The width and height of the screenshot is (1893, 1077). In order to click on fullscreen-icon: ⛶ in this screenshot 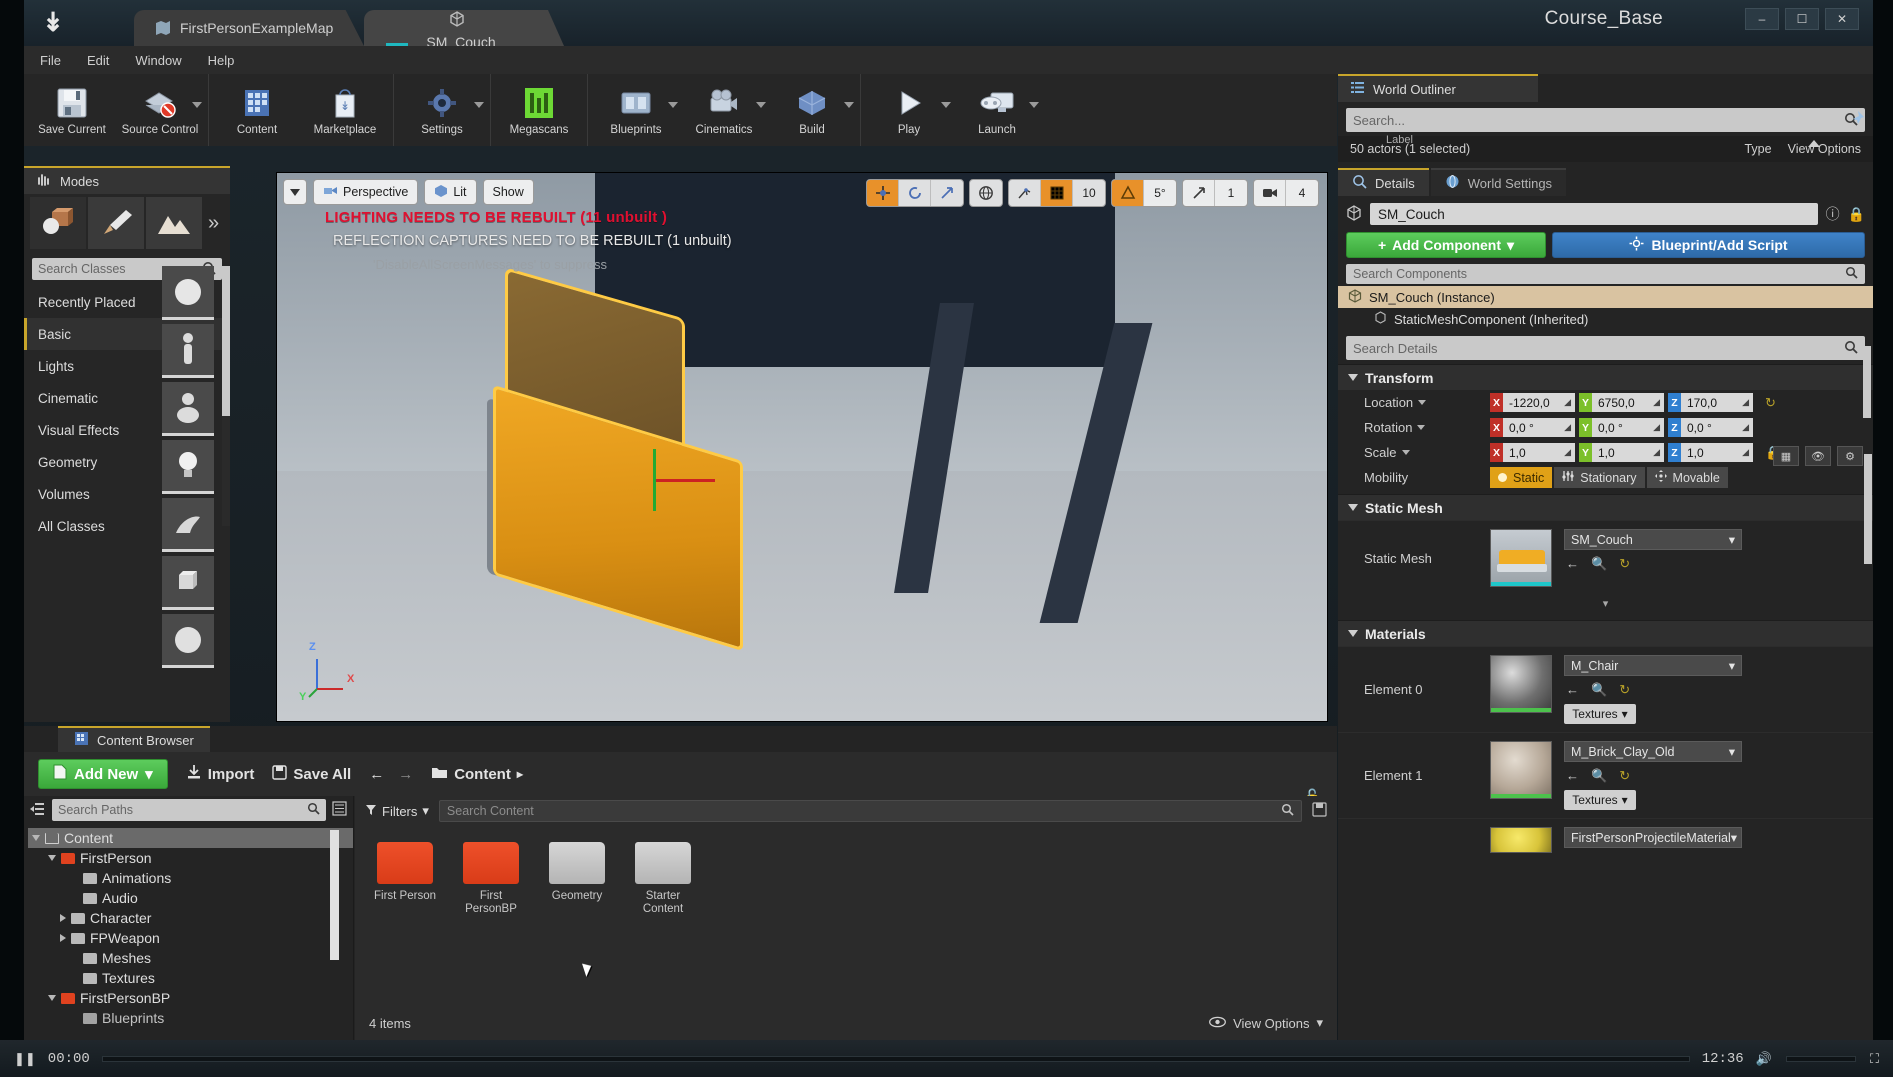, I will do `click(1874, 1059)`.